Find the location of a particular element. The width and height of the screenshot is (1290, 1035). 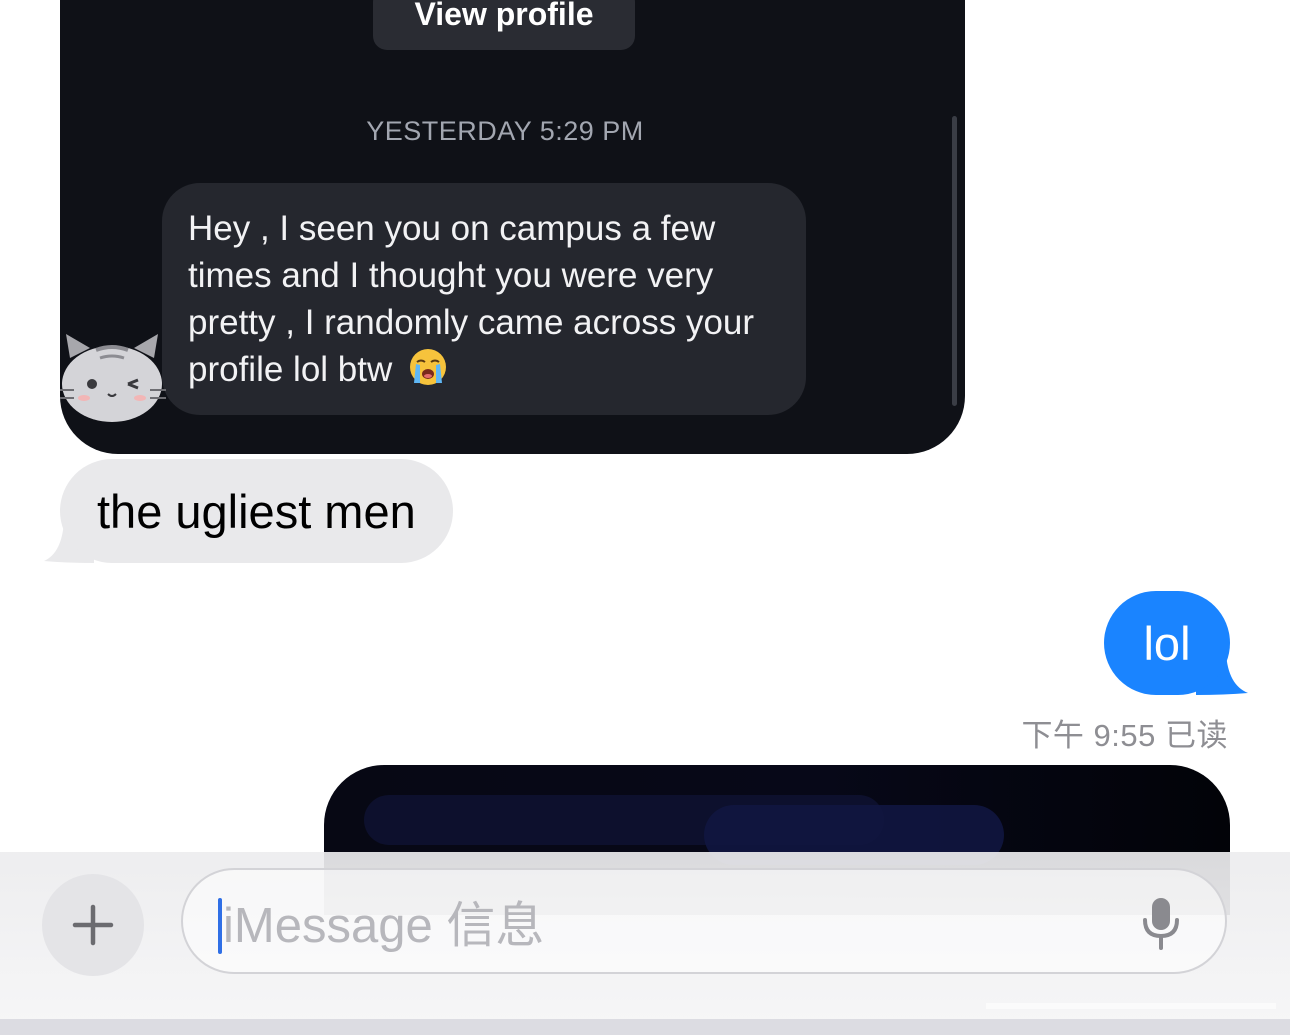

sent-message-text: lol is located at coordinates (1167, 643).